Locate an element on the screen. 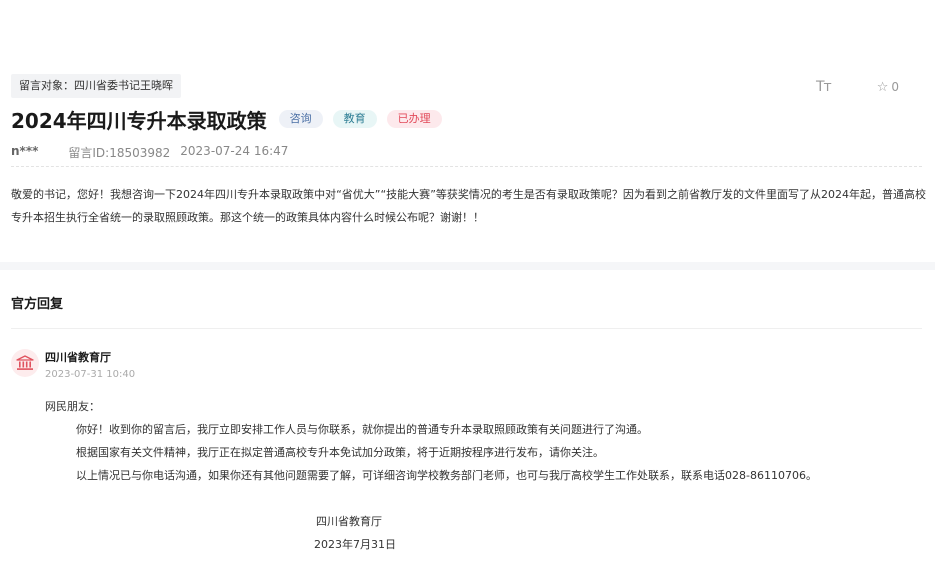 This screenshot has height=573, width=935. message-date: 2023-07-24 16:47 is located at coordinates (234, 151).